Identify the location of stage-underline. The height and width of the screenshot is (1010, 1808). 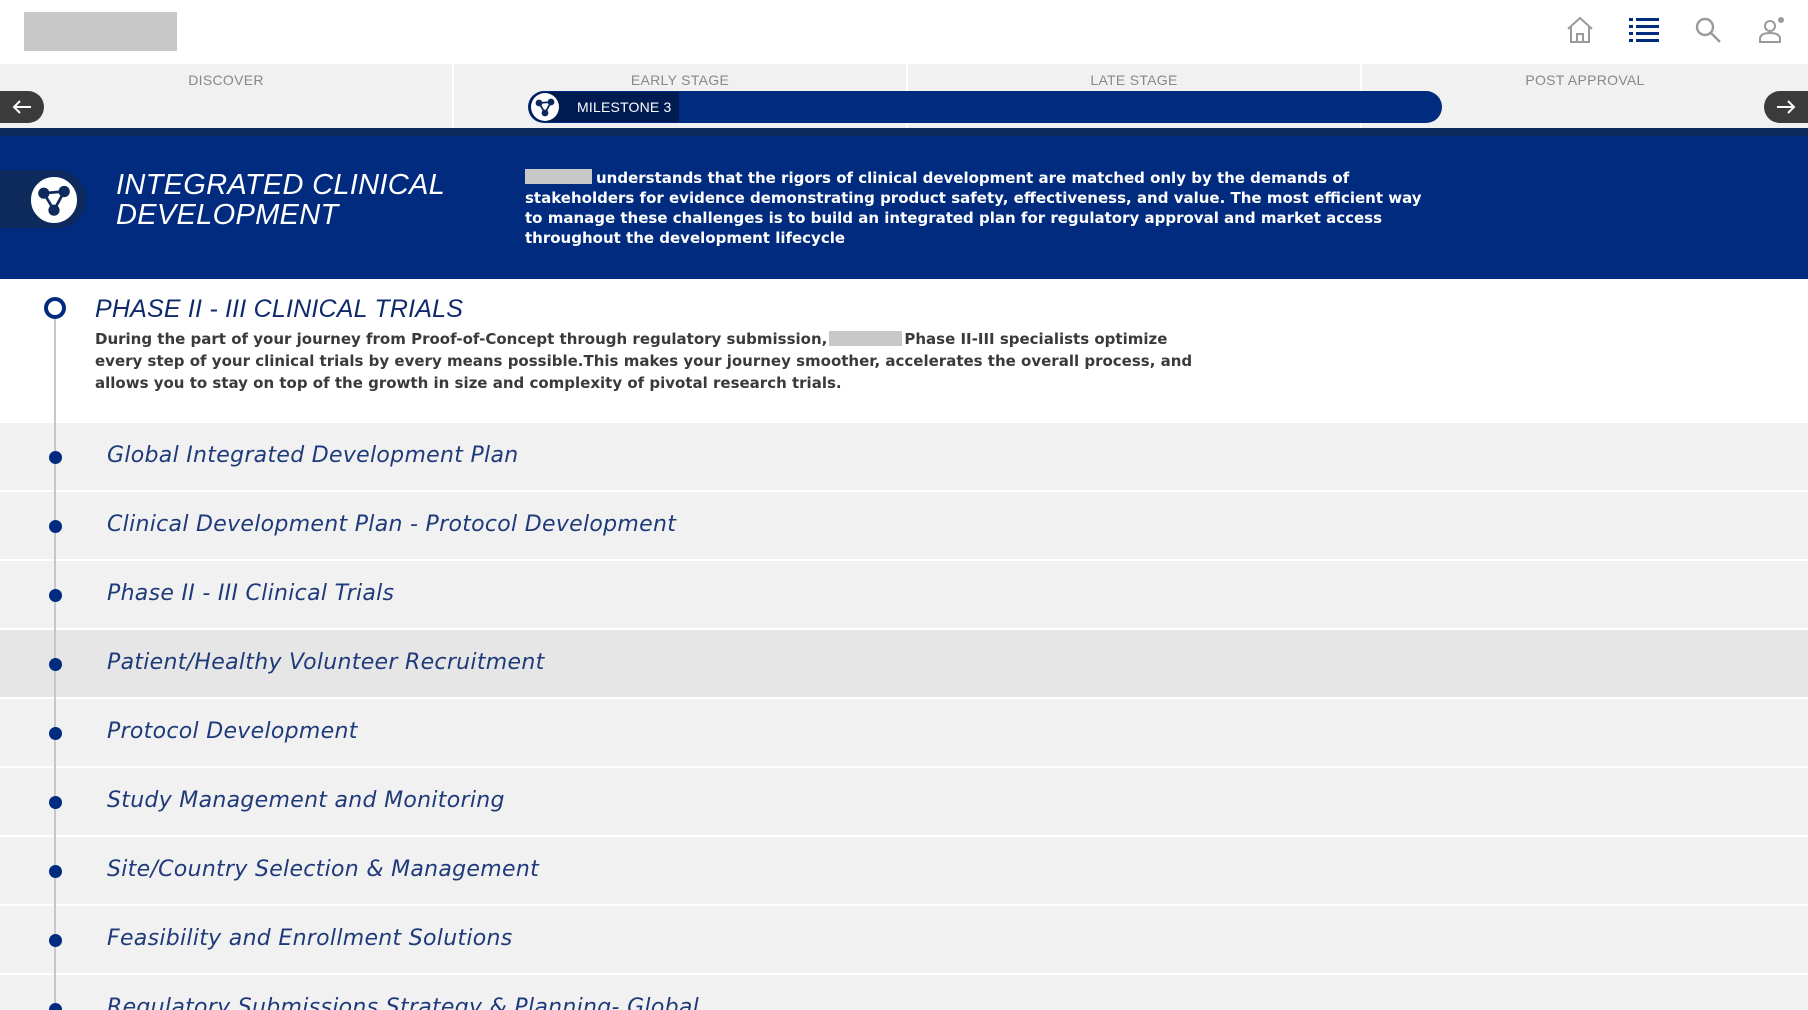
(904, 132).